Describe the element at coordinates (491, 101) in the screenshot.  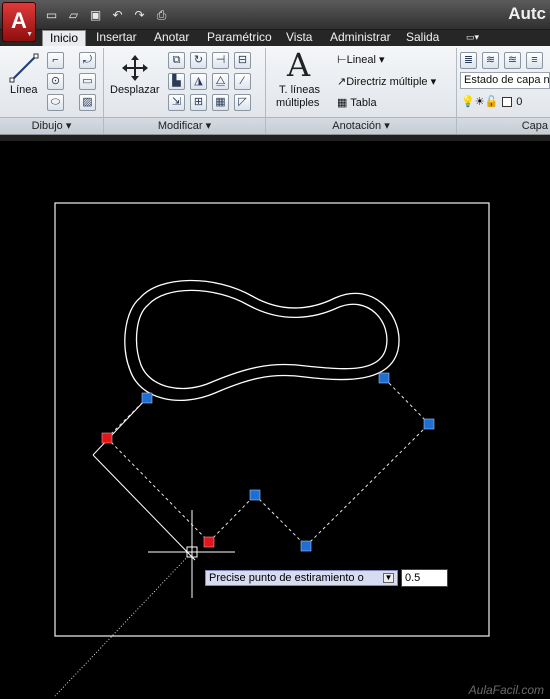
I see `layer-control: 💡☀🔓 0` at that location.